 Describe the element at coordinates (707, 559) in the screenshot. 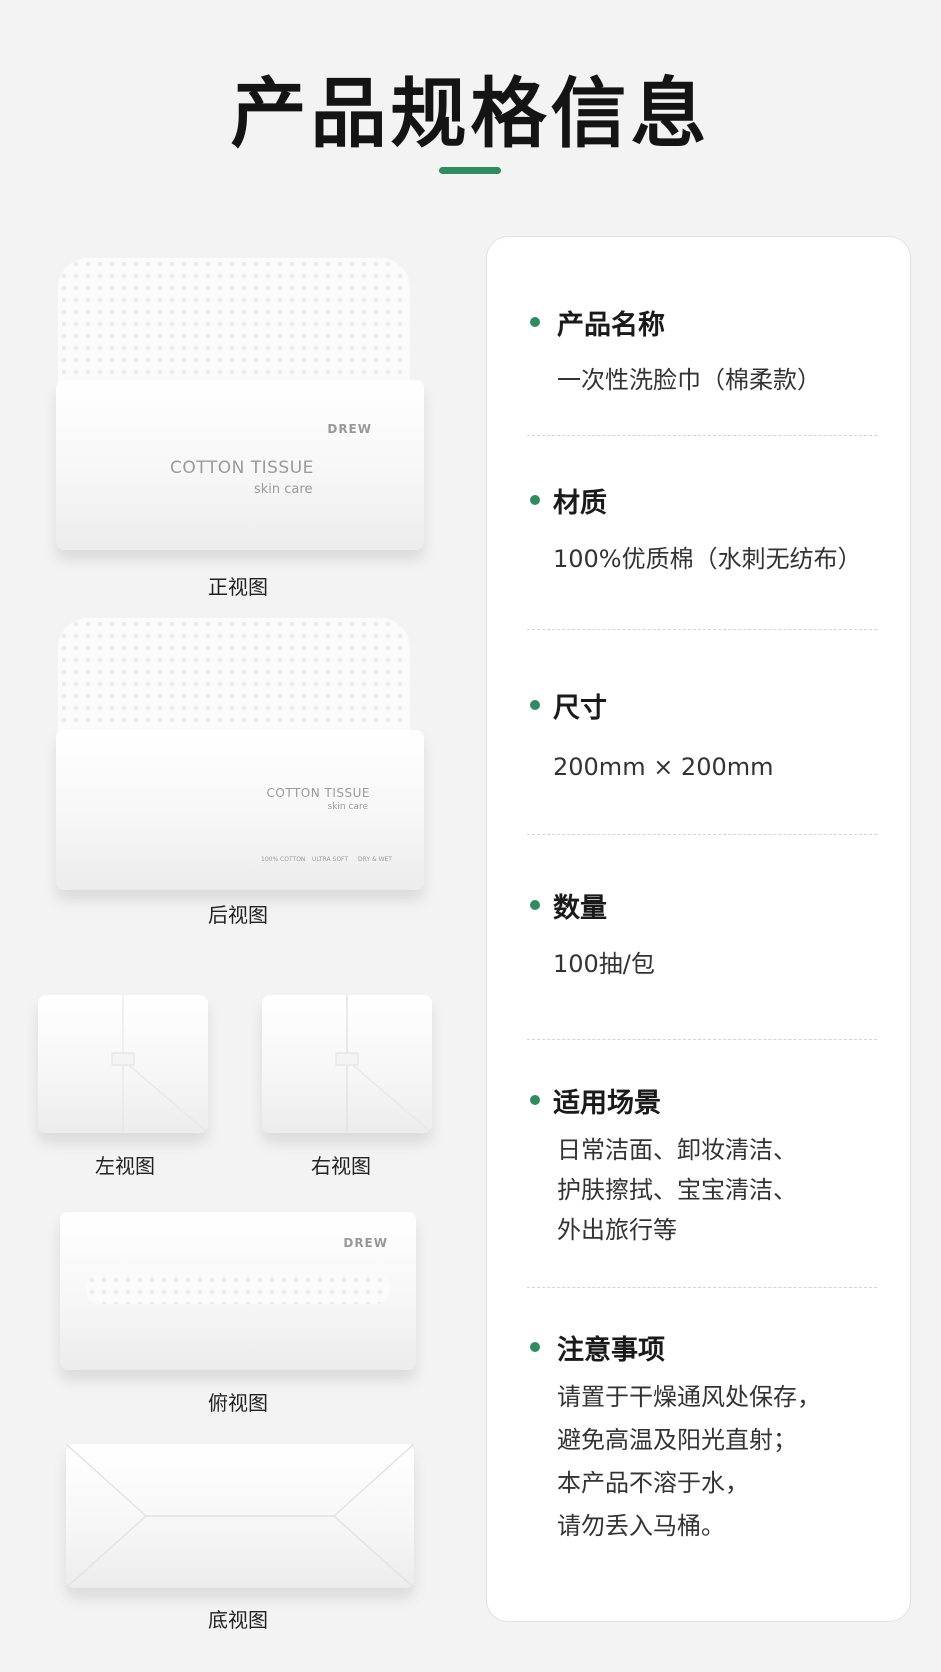

I see `spec-value-material: 100%优质棉（水刺无纺布）` at that location.